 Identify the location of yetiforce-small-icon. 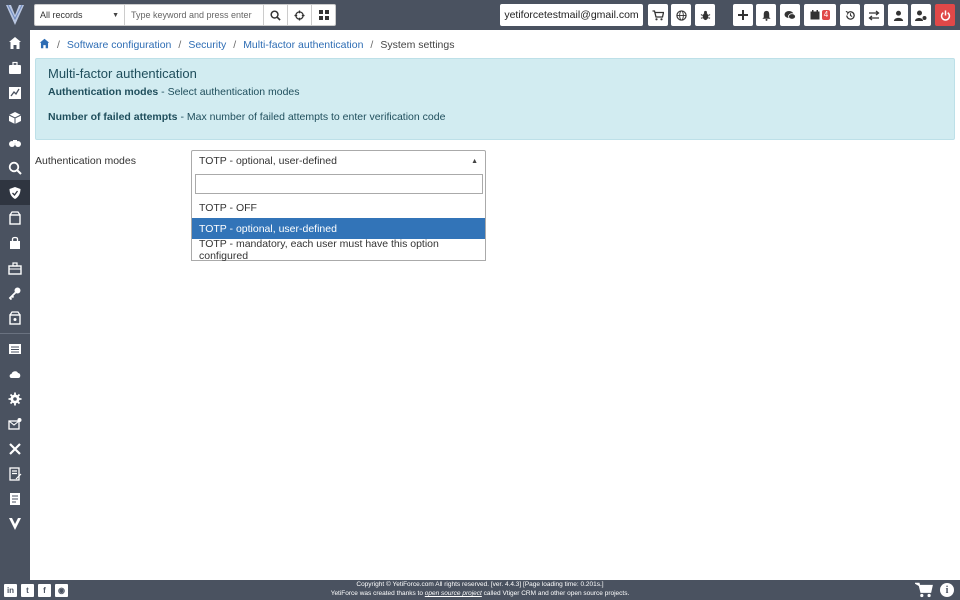
(15, 523).